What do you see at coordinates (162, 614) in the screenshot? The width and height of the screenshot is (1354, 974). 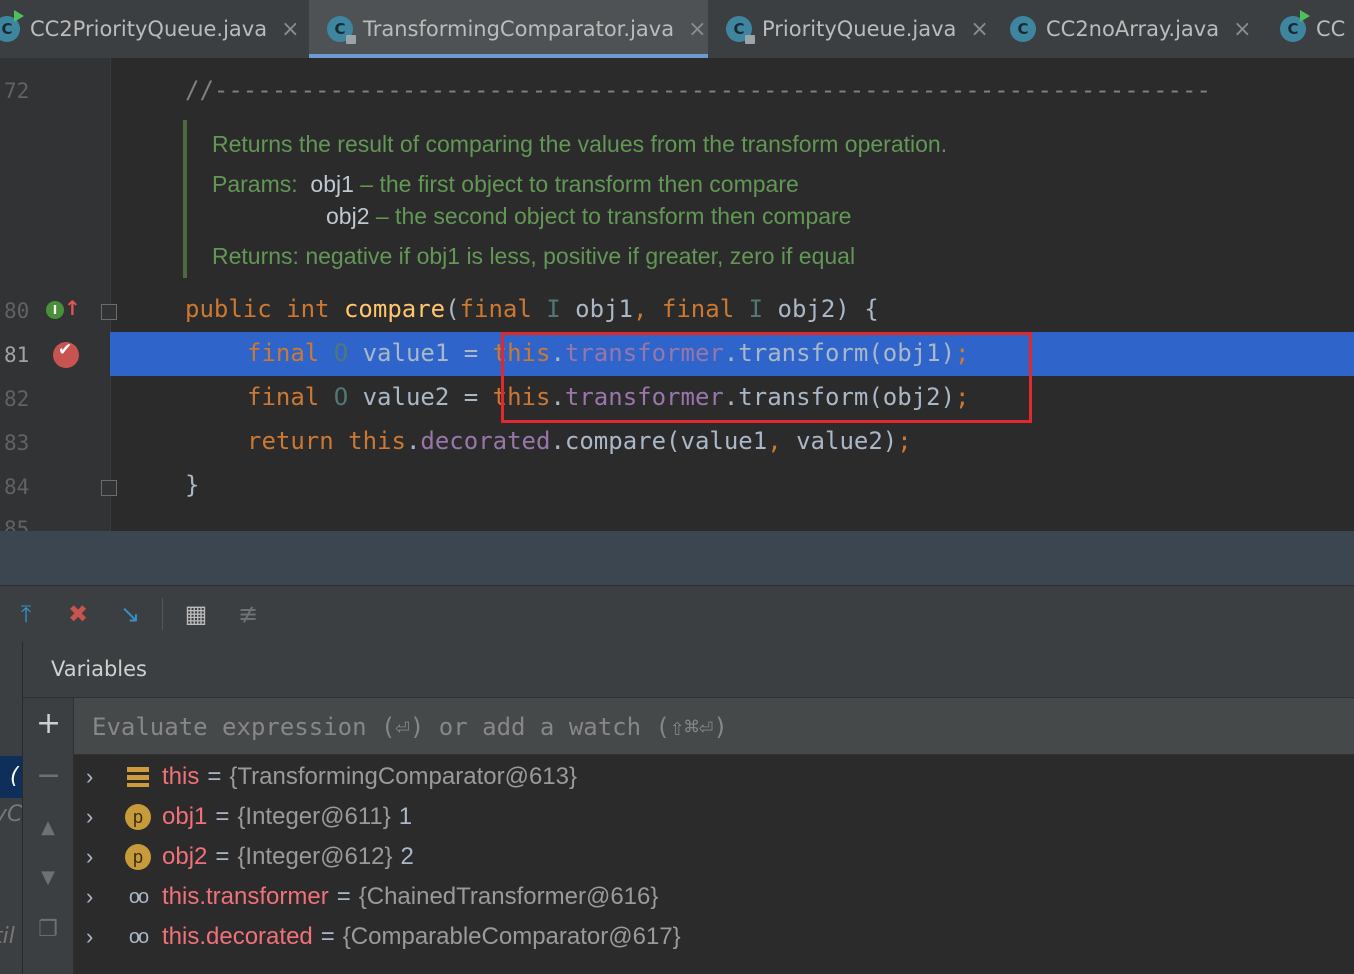 I see `toolbar-divider` at bounding box center [162, 614].